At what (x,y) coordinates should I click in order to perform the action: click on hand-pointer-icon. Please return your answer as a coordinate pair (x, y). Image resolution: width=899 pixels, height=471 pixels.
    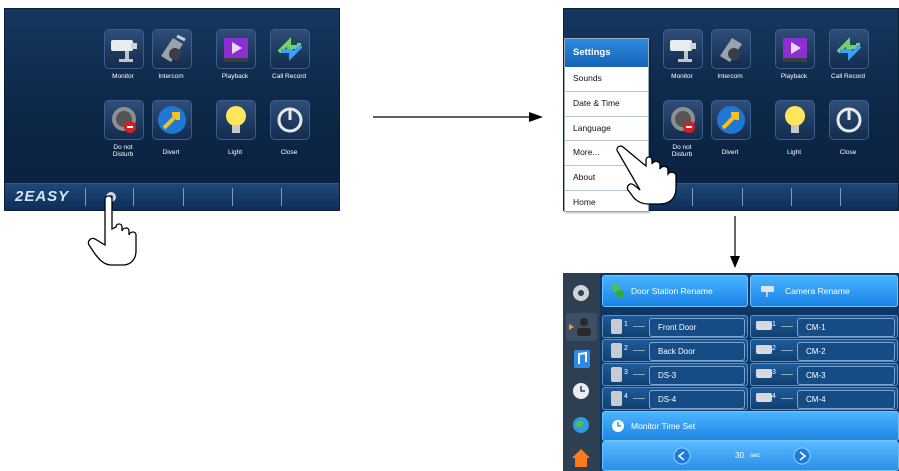
    Looking at the image, I should click on (646, 175).